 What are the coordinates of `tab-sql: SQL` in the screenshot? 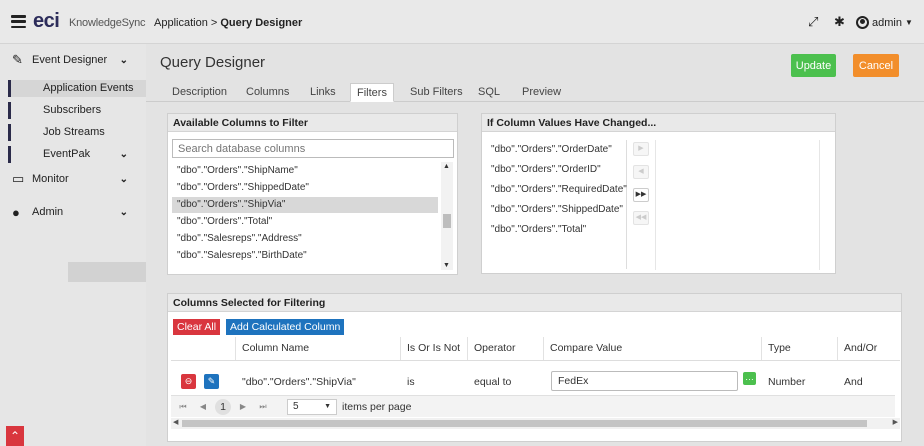 It's located at (489, 92).